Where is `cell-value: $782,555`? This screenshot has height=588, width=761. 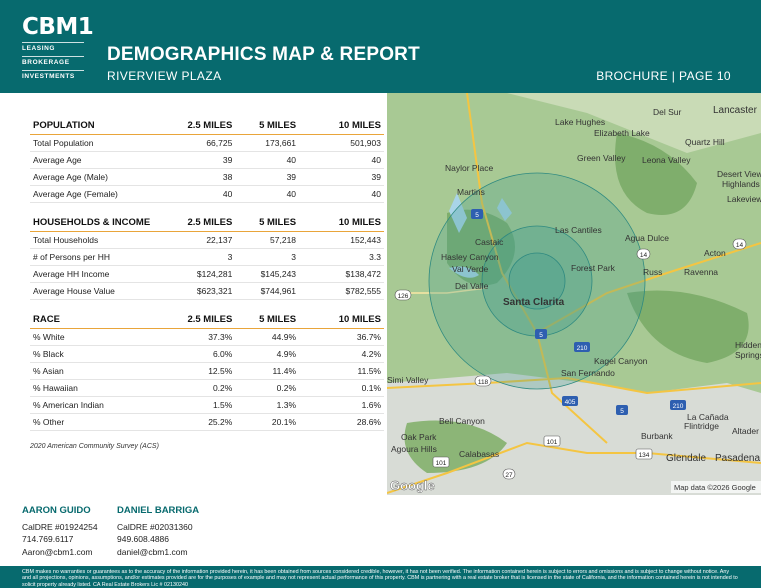 cell-value: $782,555 is located at coordinates (341, 291).